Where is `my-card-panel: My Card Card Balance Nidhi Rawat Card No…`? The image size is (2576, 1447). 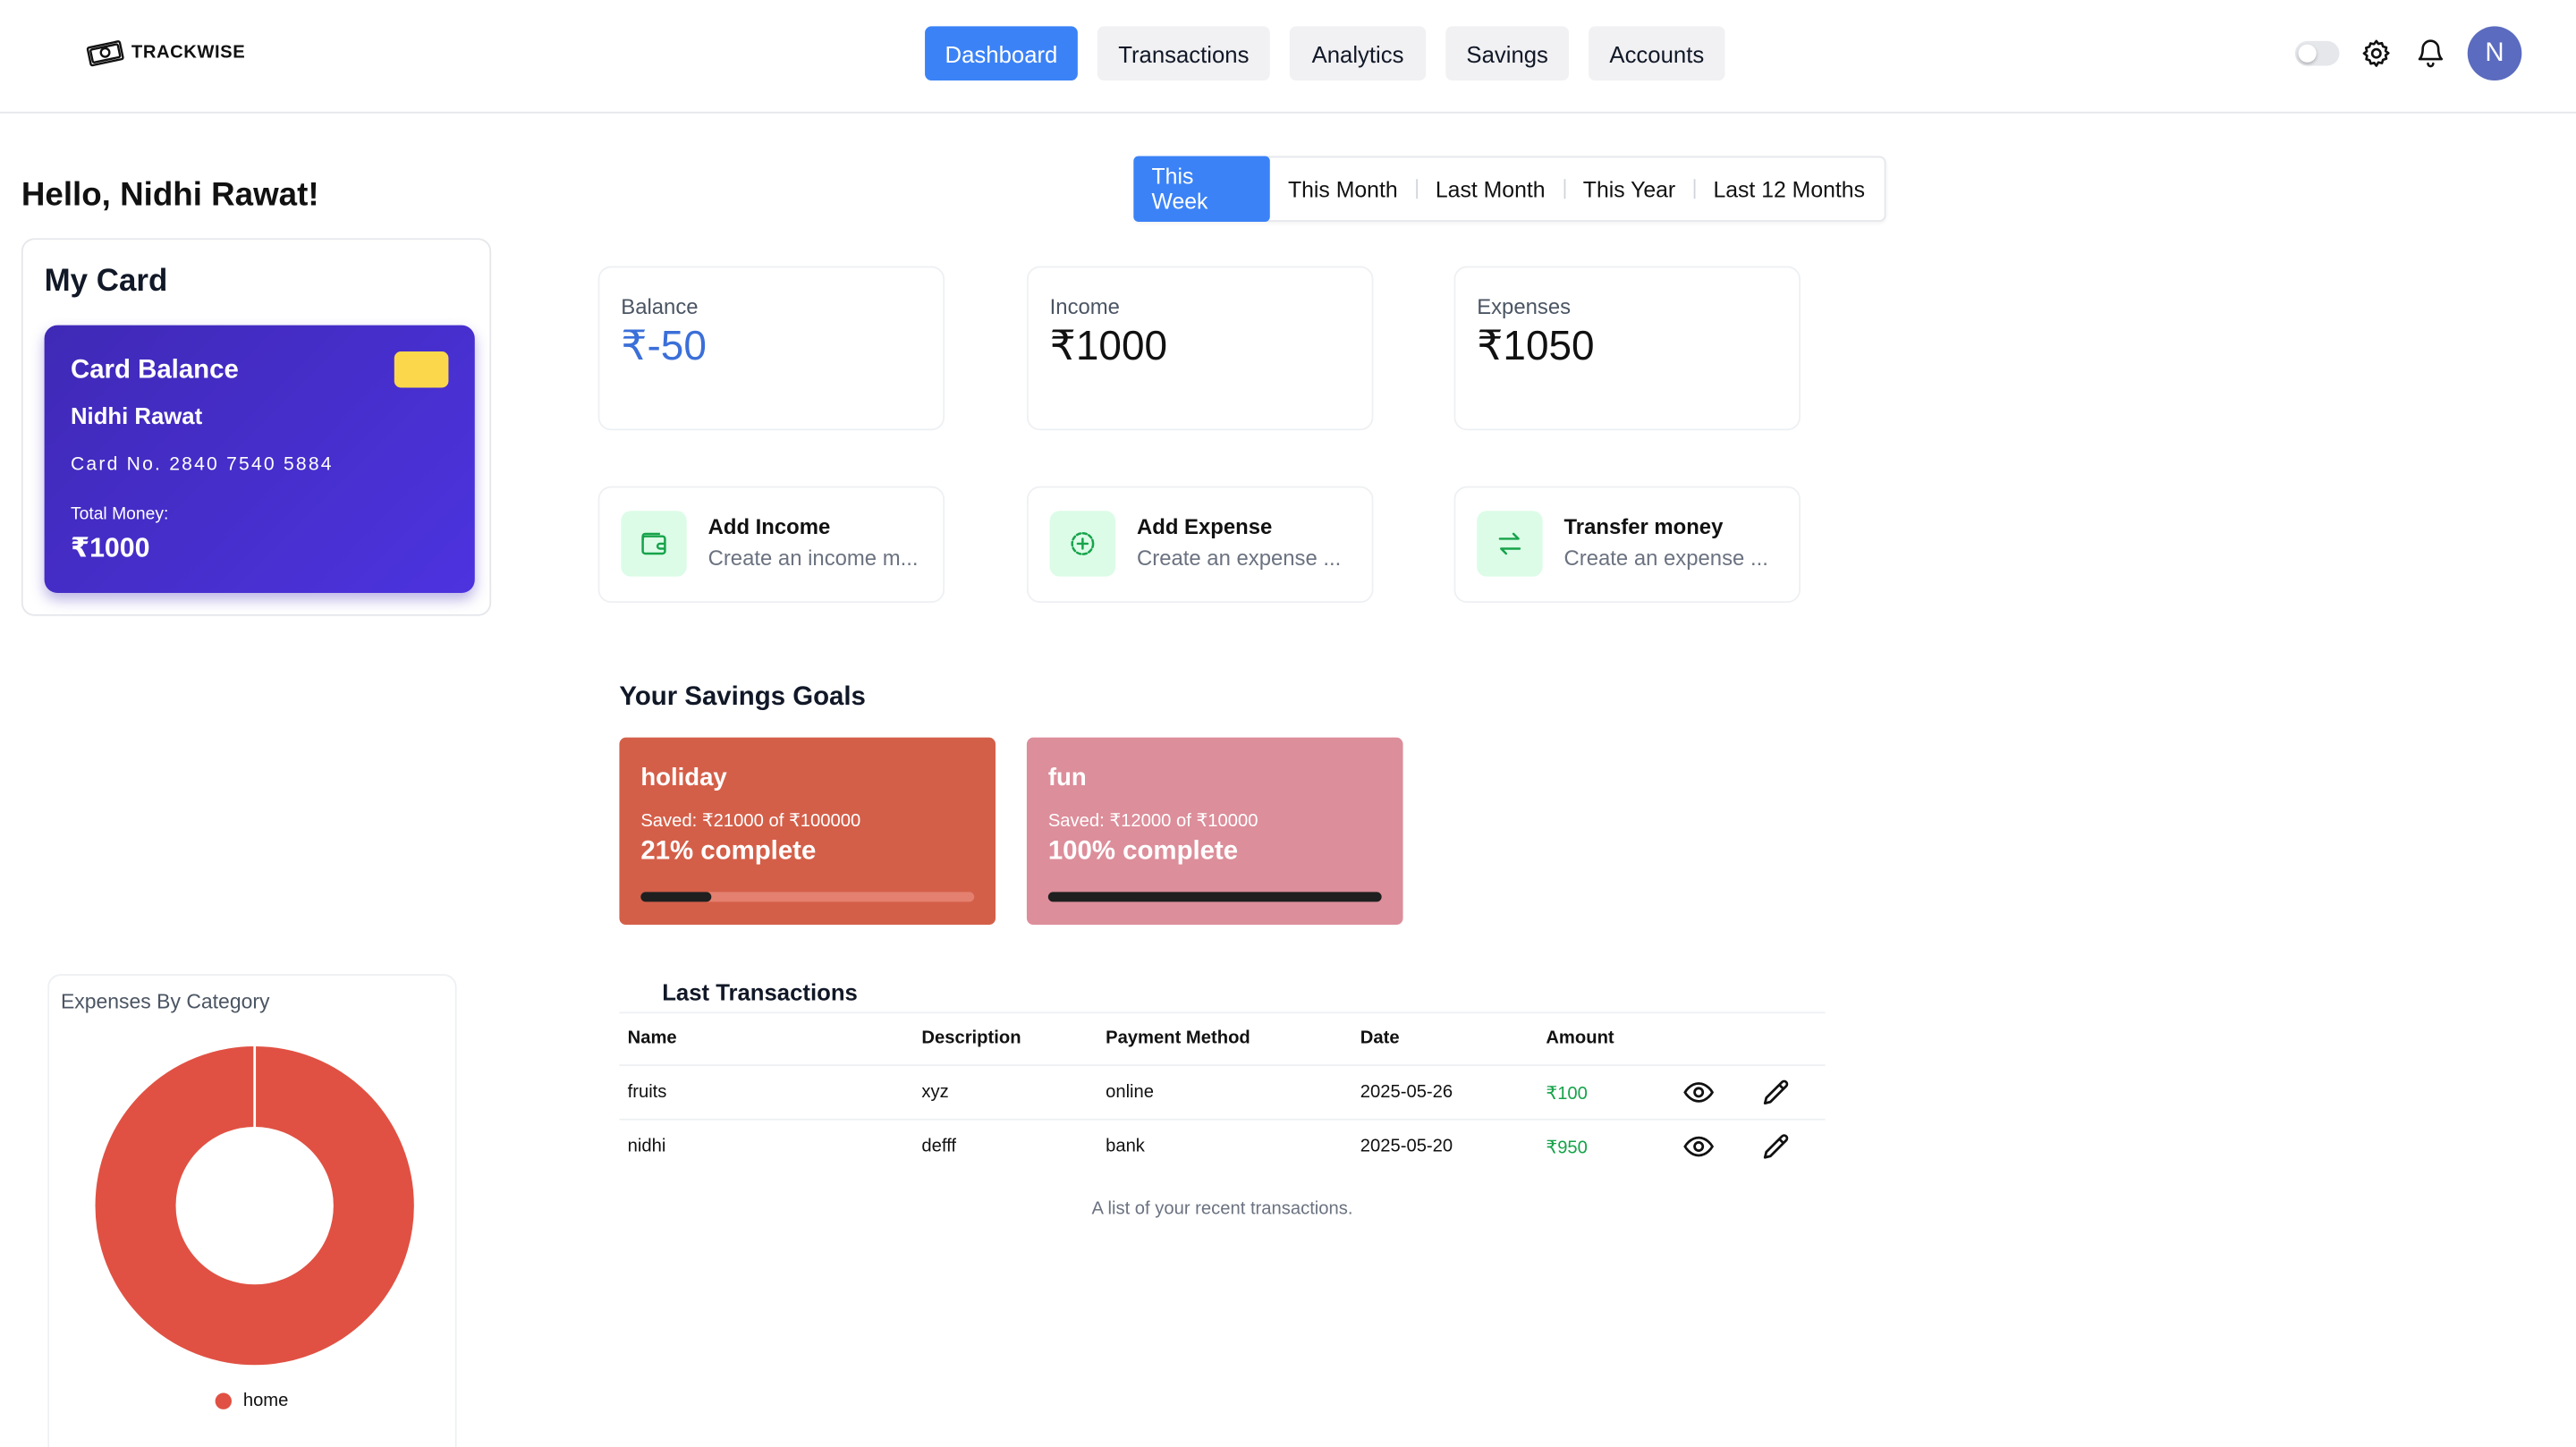 my-card-panel: My Card Card Balance Nidhi Rawat Card No… is located at coordinates (256, 427).